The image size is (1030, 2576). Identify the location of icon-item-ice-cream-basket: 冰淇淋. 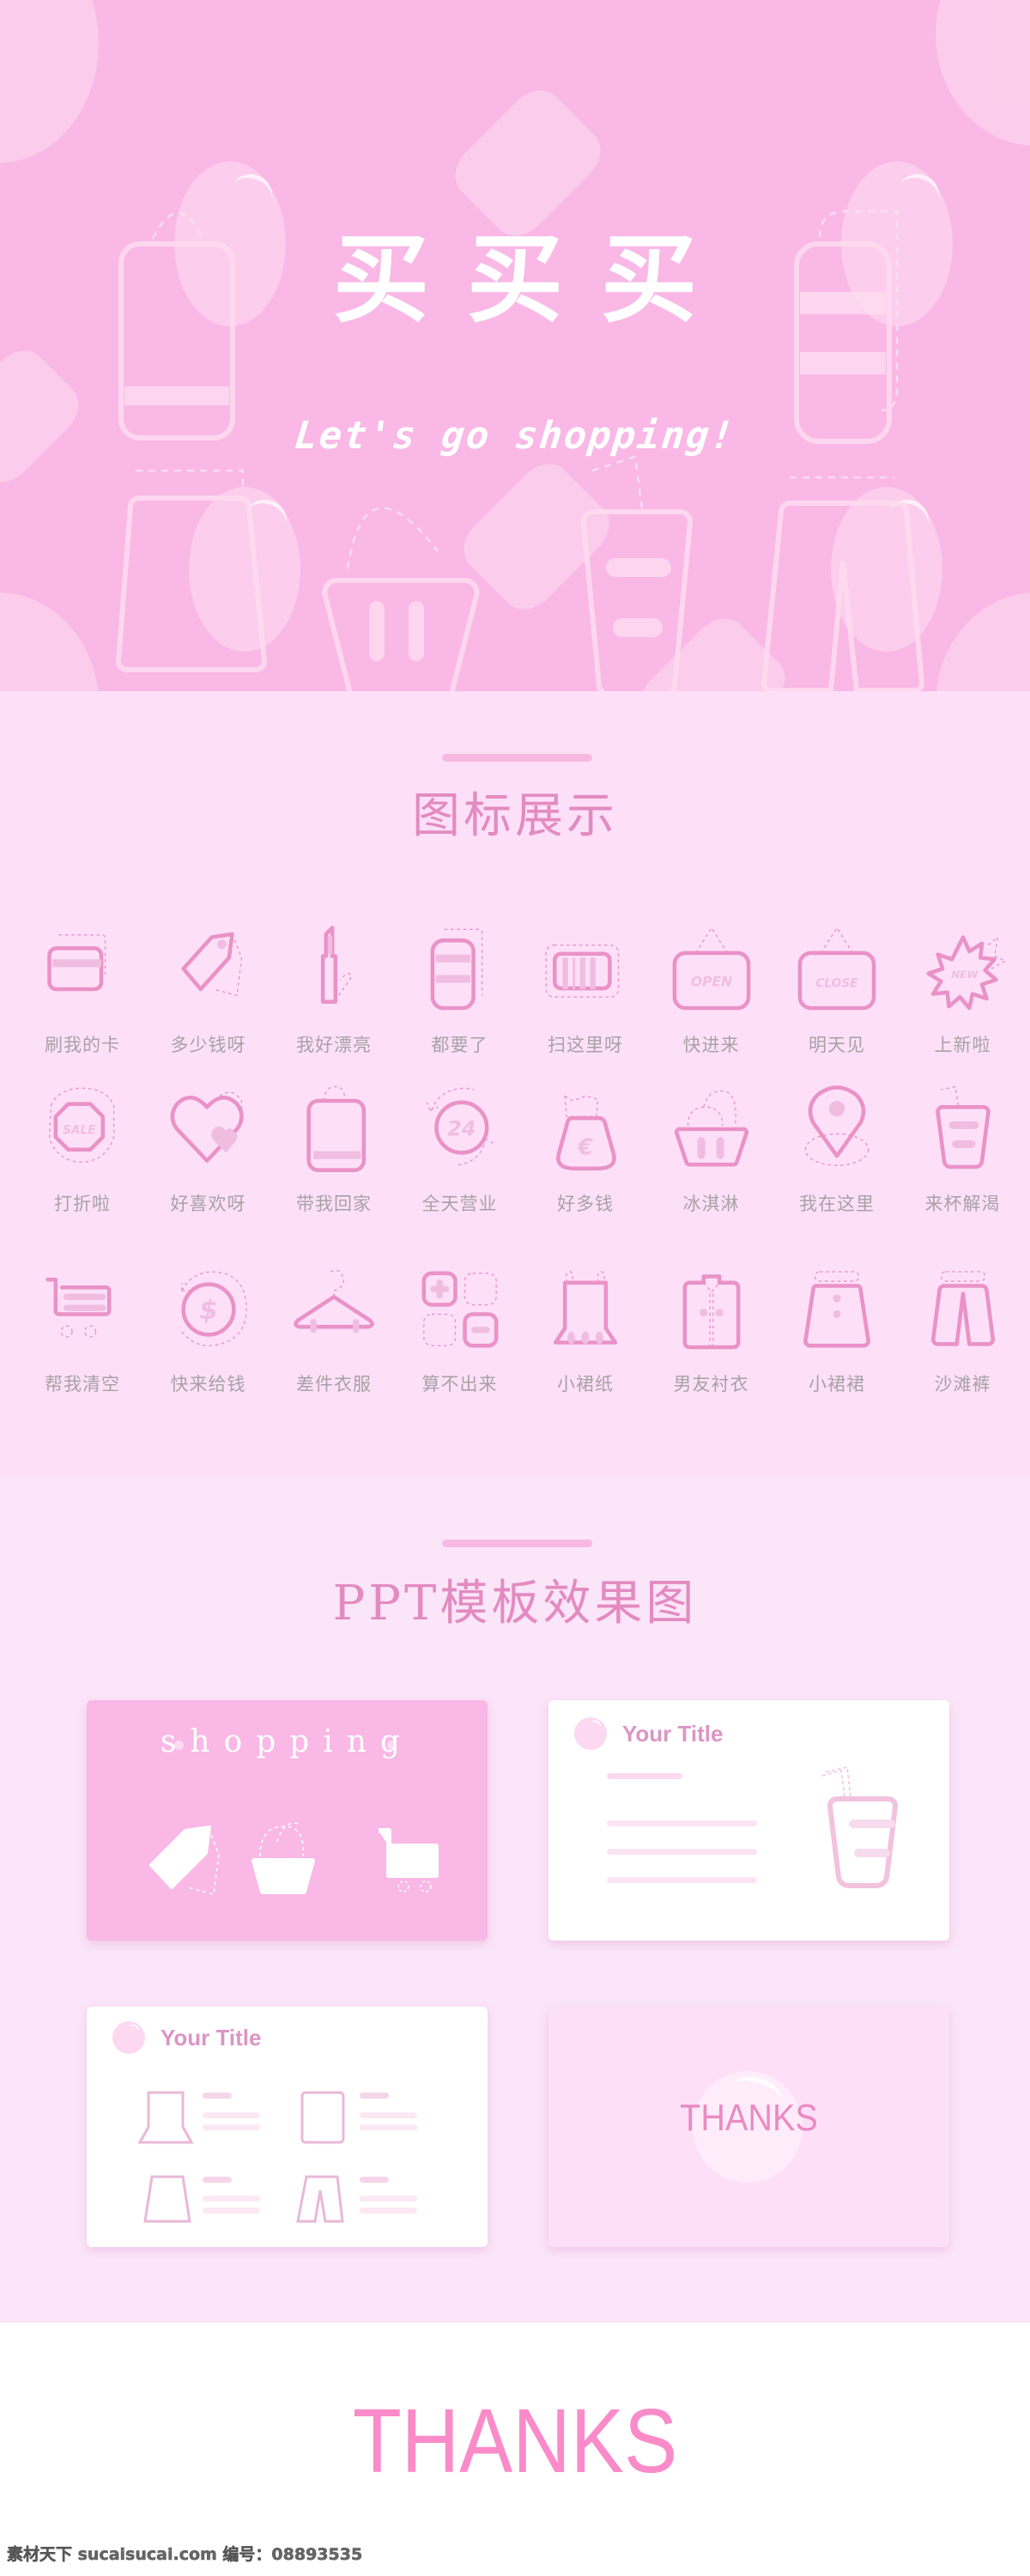
(711, 1149).